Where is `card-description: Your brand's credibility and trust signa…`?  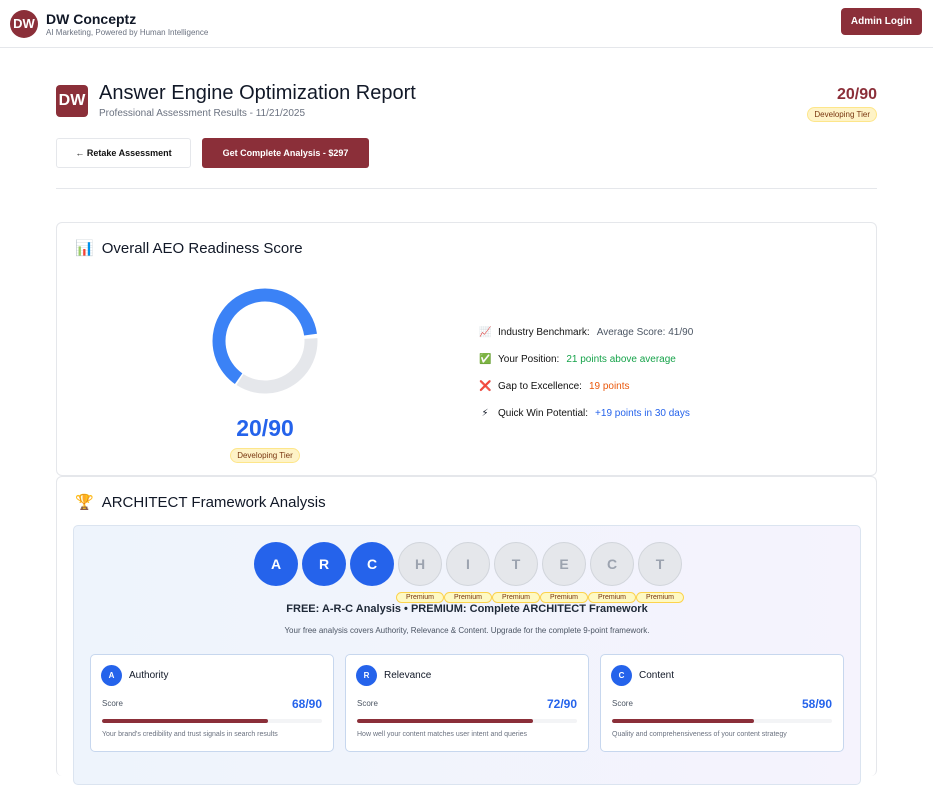
card-description: Your brand's credibility and trust signa… is located at coordinates (190, 734).